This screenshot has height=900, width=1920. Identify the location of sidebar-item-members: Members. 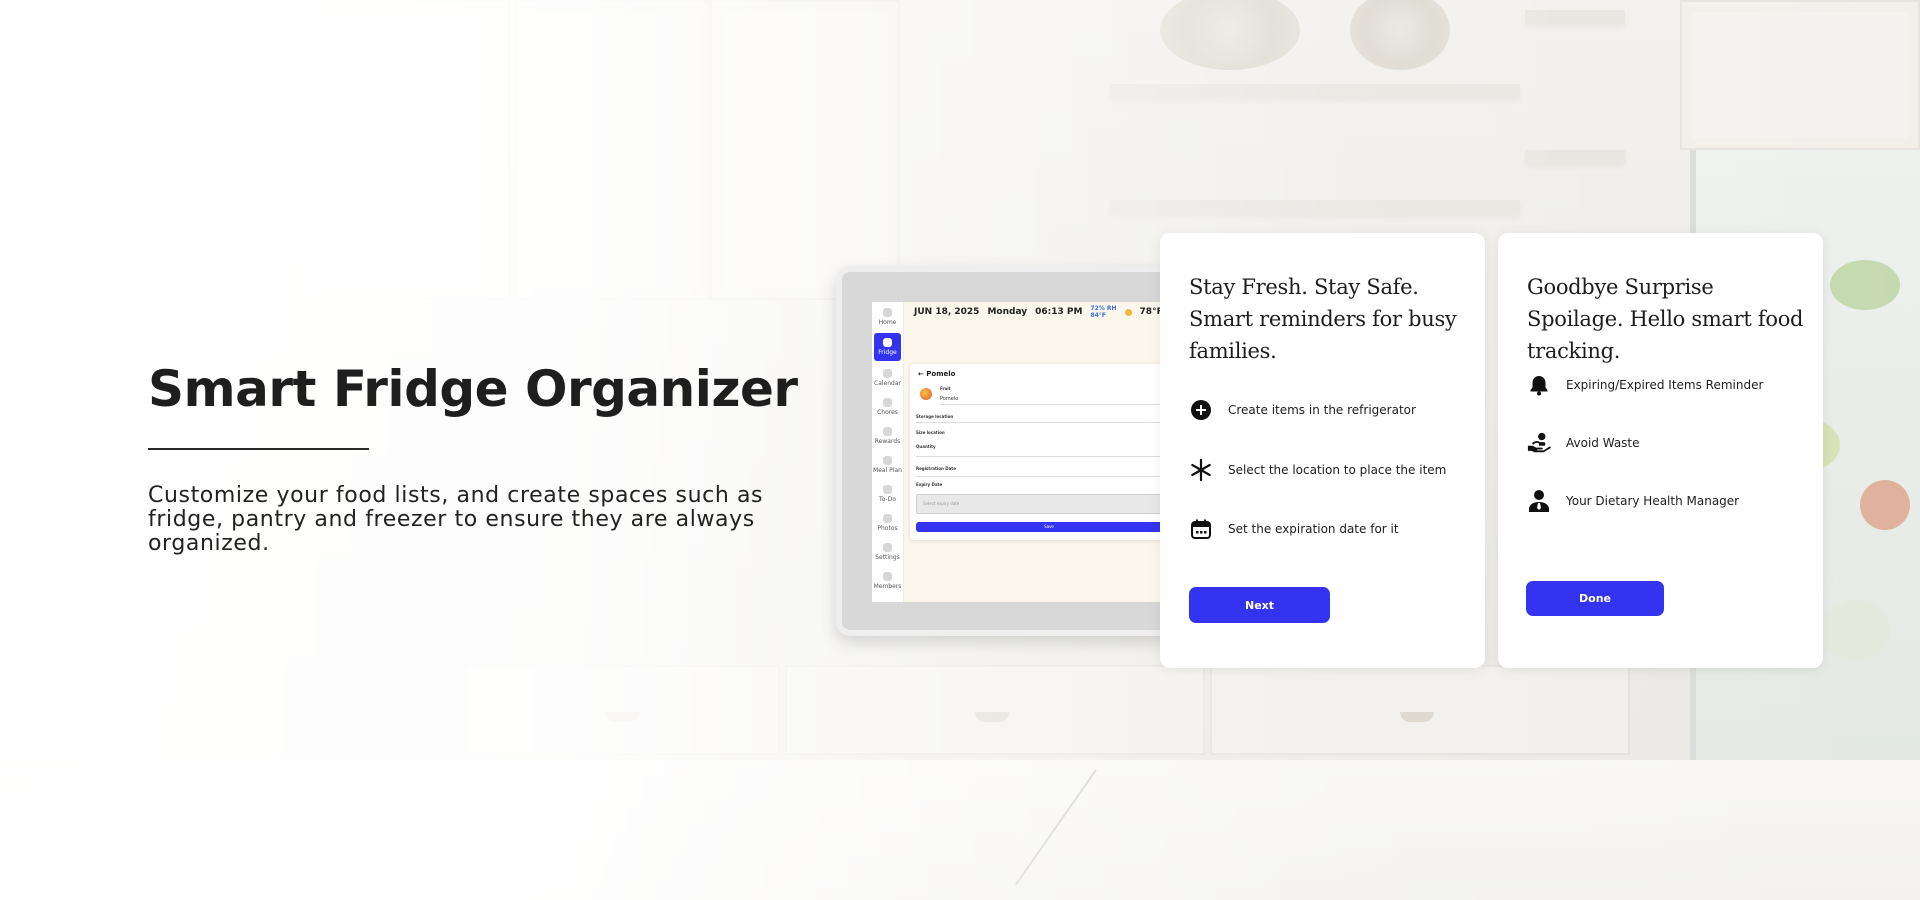
(887, 580).